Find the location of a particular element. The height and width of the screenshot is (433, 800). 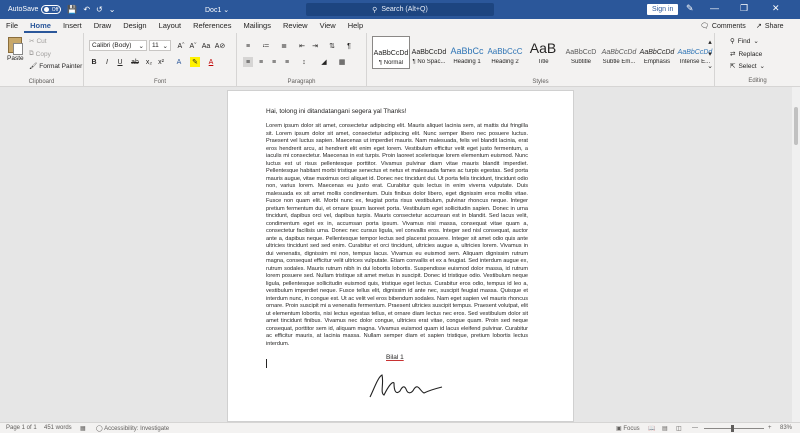

replace-button: ⇄ Replace is located at coordinates (746, 54).